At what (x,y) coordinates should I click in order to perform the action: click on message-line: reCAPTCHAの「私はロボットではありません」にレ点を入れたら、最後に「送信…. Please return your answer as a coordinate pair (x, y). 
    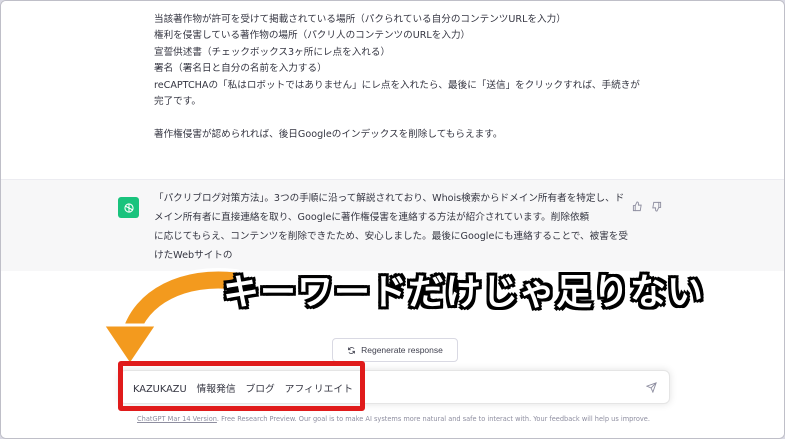
    Looking at the image, I should click on (397, 85).